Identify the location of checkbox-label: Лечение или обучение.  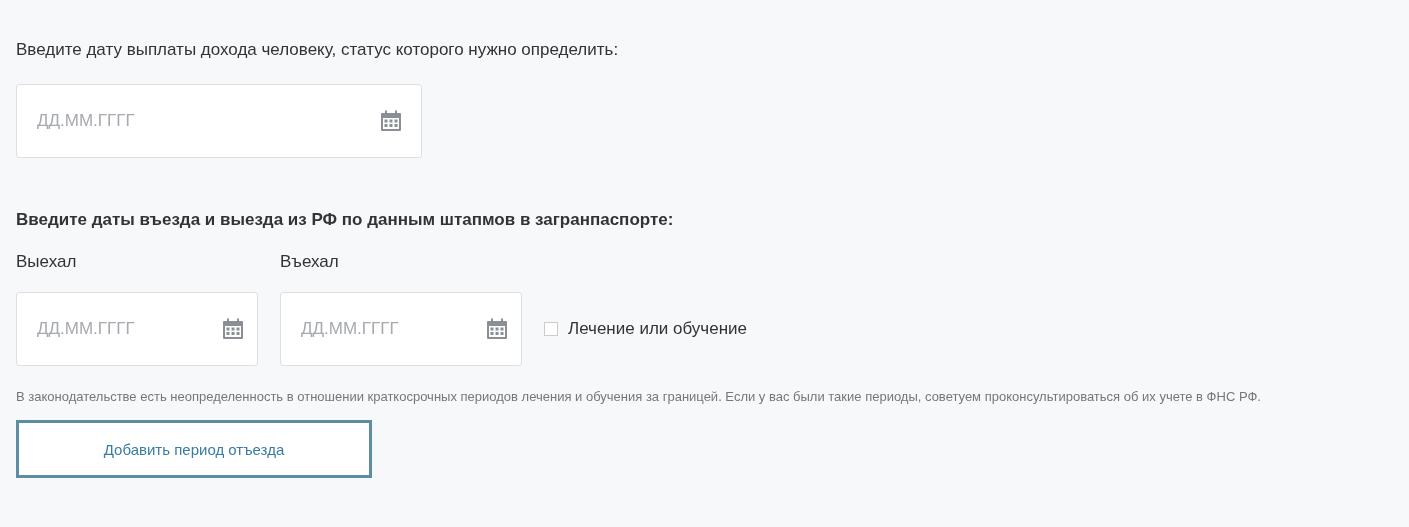
(658, 329).